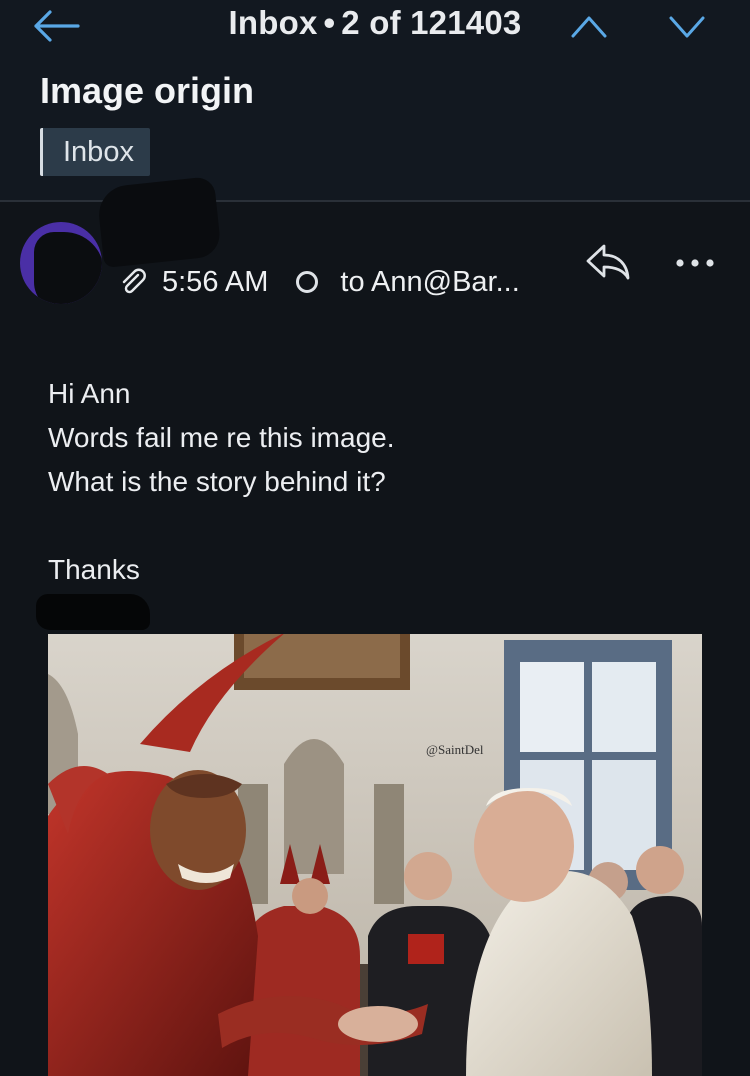 This screenshot has height=1076, width=750. I want to click on folder-chip: Inbox, so click(95, 152).